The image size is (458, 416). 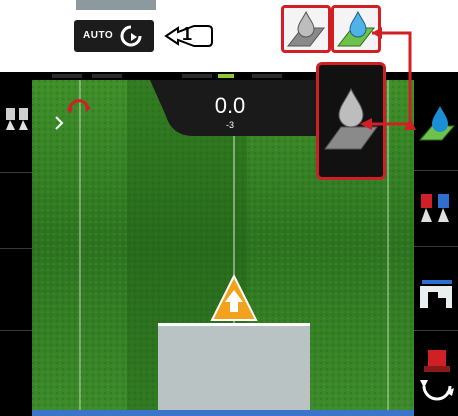 What do you see at coordinates (388, 78) in the screenshot?
I see `connector-arrows` at bounding box center [388, 78].